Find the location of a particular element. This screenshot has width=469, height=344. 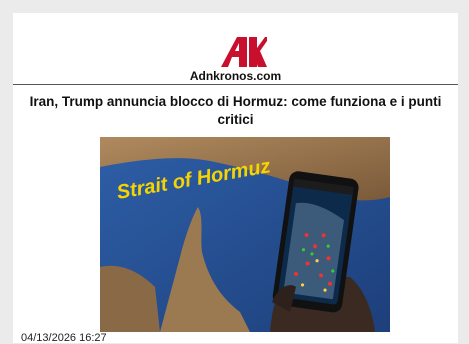

divider is located at coordinates (235, 84).